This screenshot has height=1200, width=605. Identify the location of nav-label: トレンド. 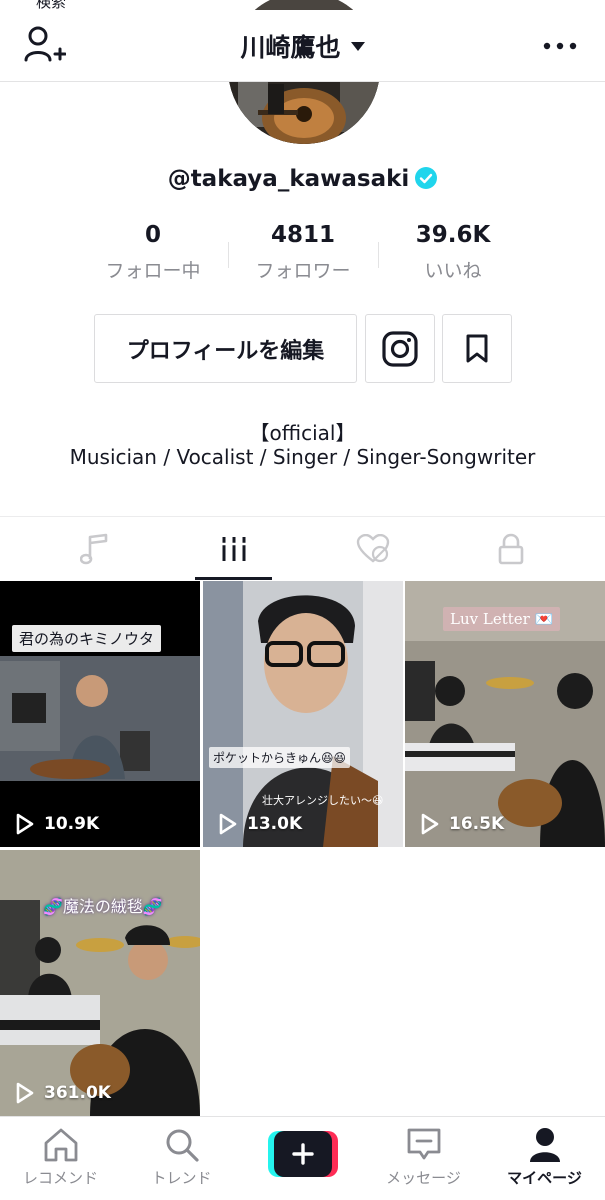
(181, 1178).